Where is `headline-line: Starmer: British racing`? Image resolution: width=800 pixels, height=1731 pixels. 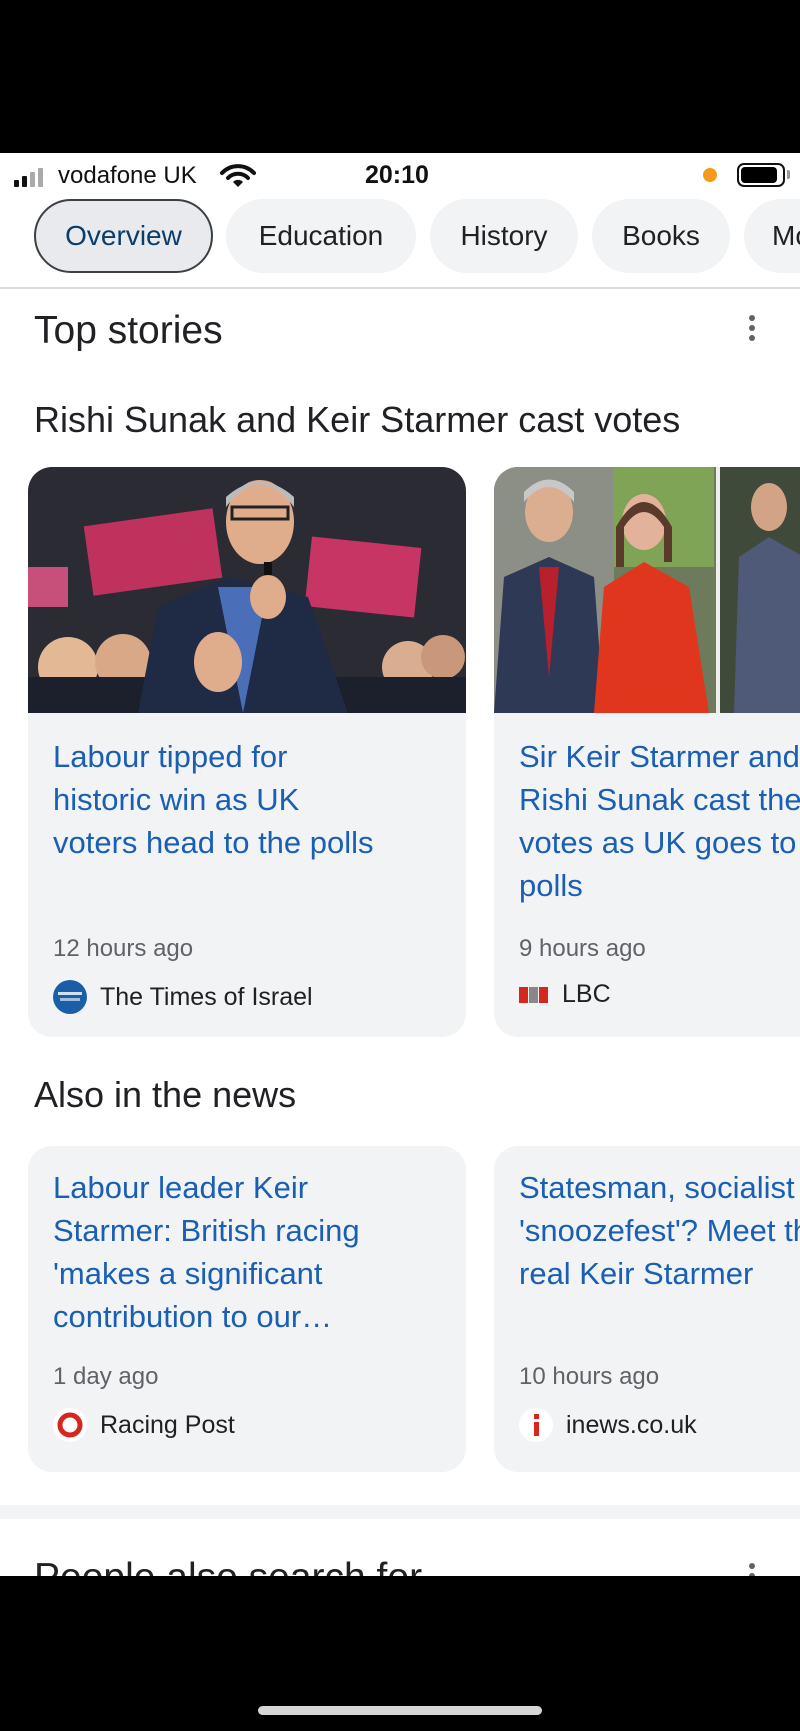
headline-line: Starmer: British racing is located at coordinates (206, 1230).